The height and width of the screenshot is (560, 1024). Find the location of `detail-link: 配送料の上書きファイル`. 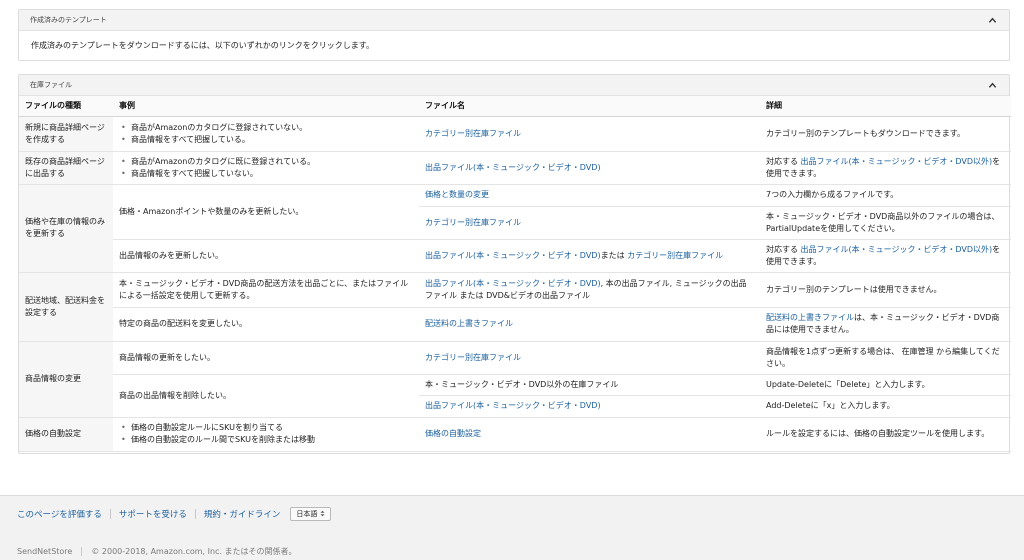

detail-link: 配送料の上書きファイル is located at coordinates (810, 317).